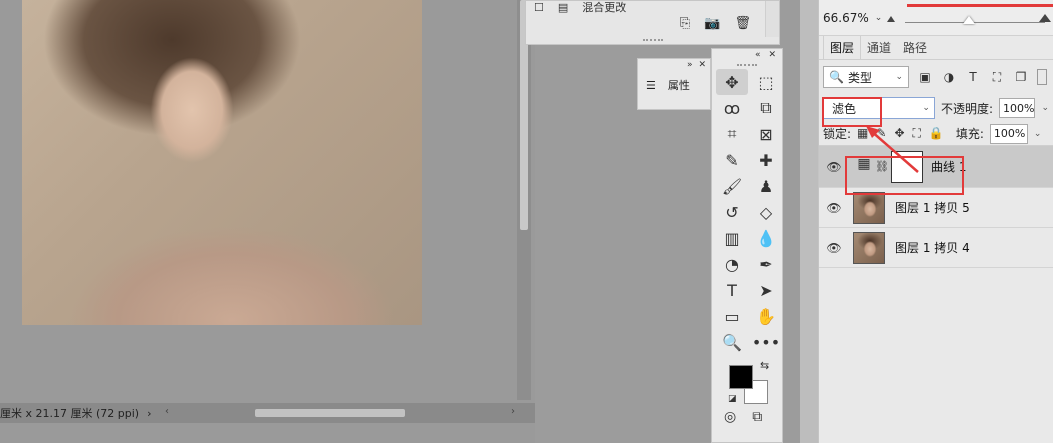 This screenshot has width=1053, height=443. I want to click on tab-paths: 路径, so click(915, 47).